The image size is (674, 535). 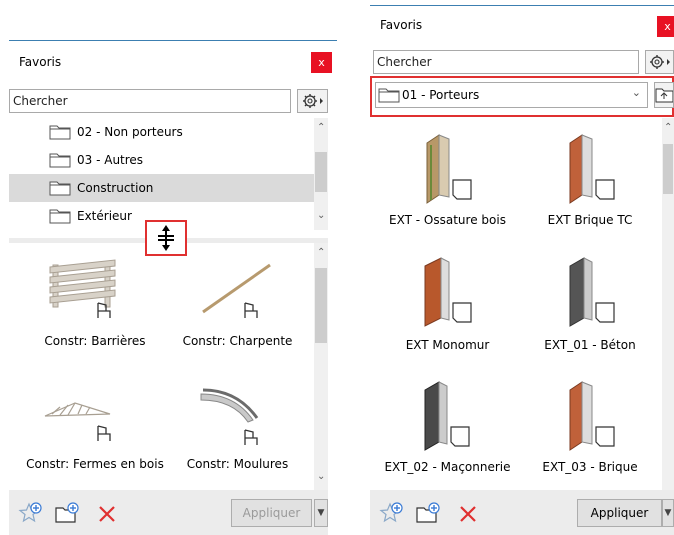 I want to click on folder-scrollbar: ⌃ ⌄, so click(x=321, y=174).